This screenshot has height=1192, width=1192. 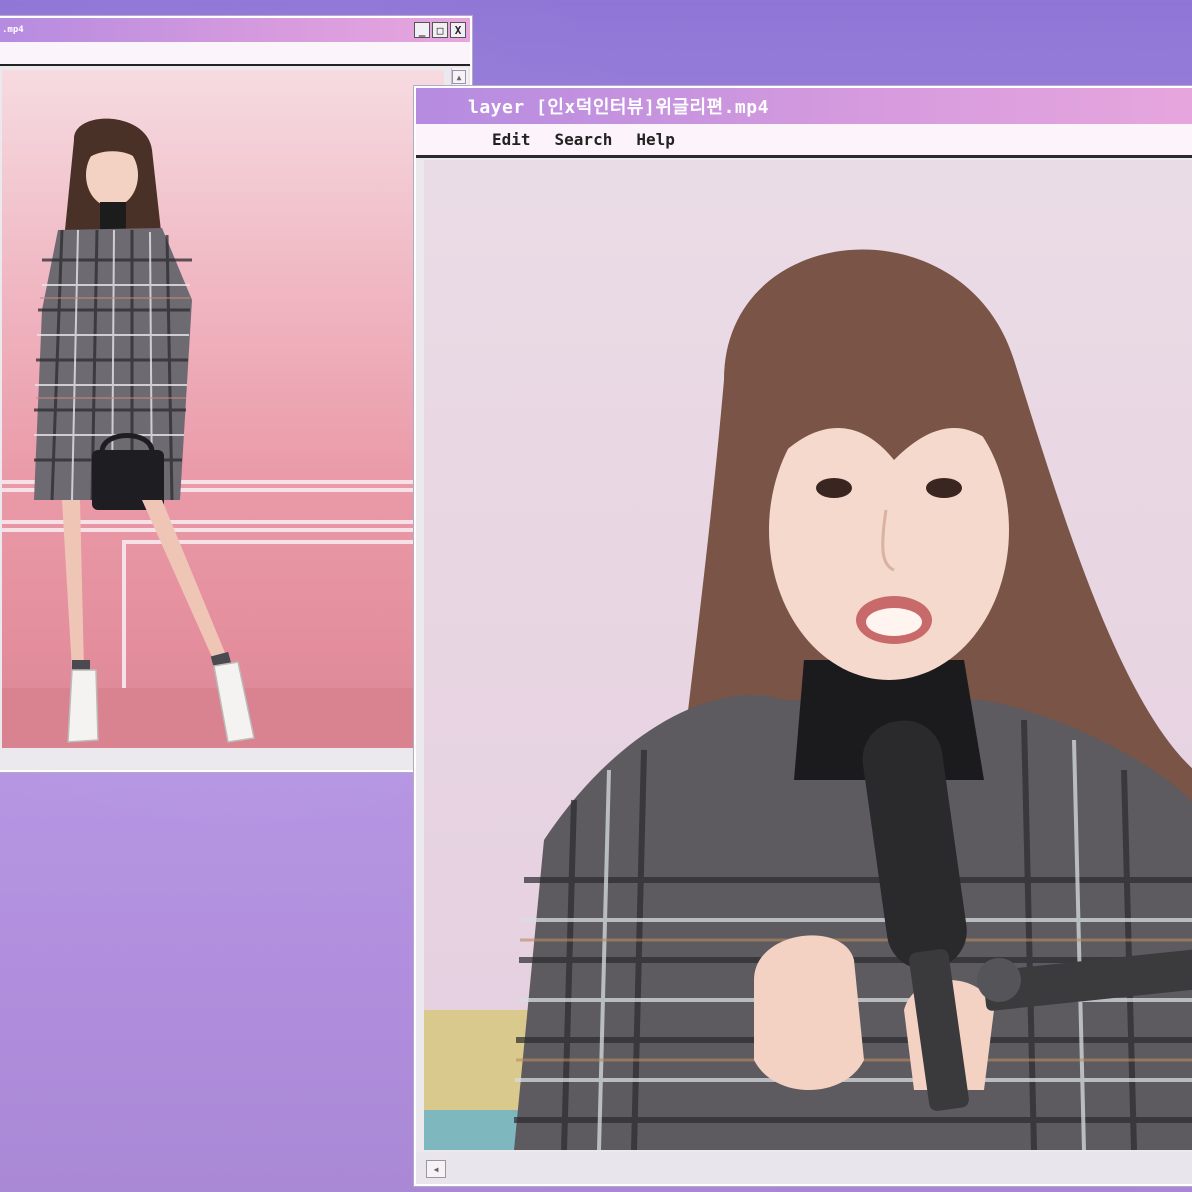 I want to click on menu-help: Help, so click(x=655, y=139).